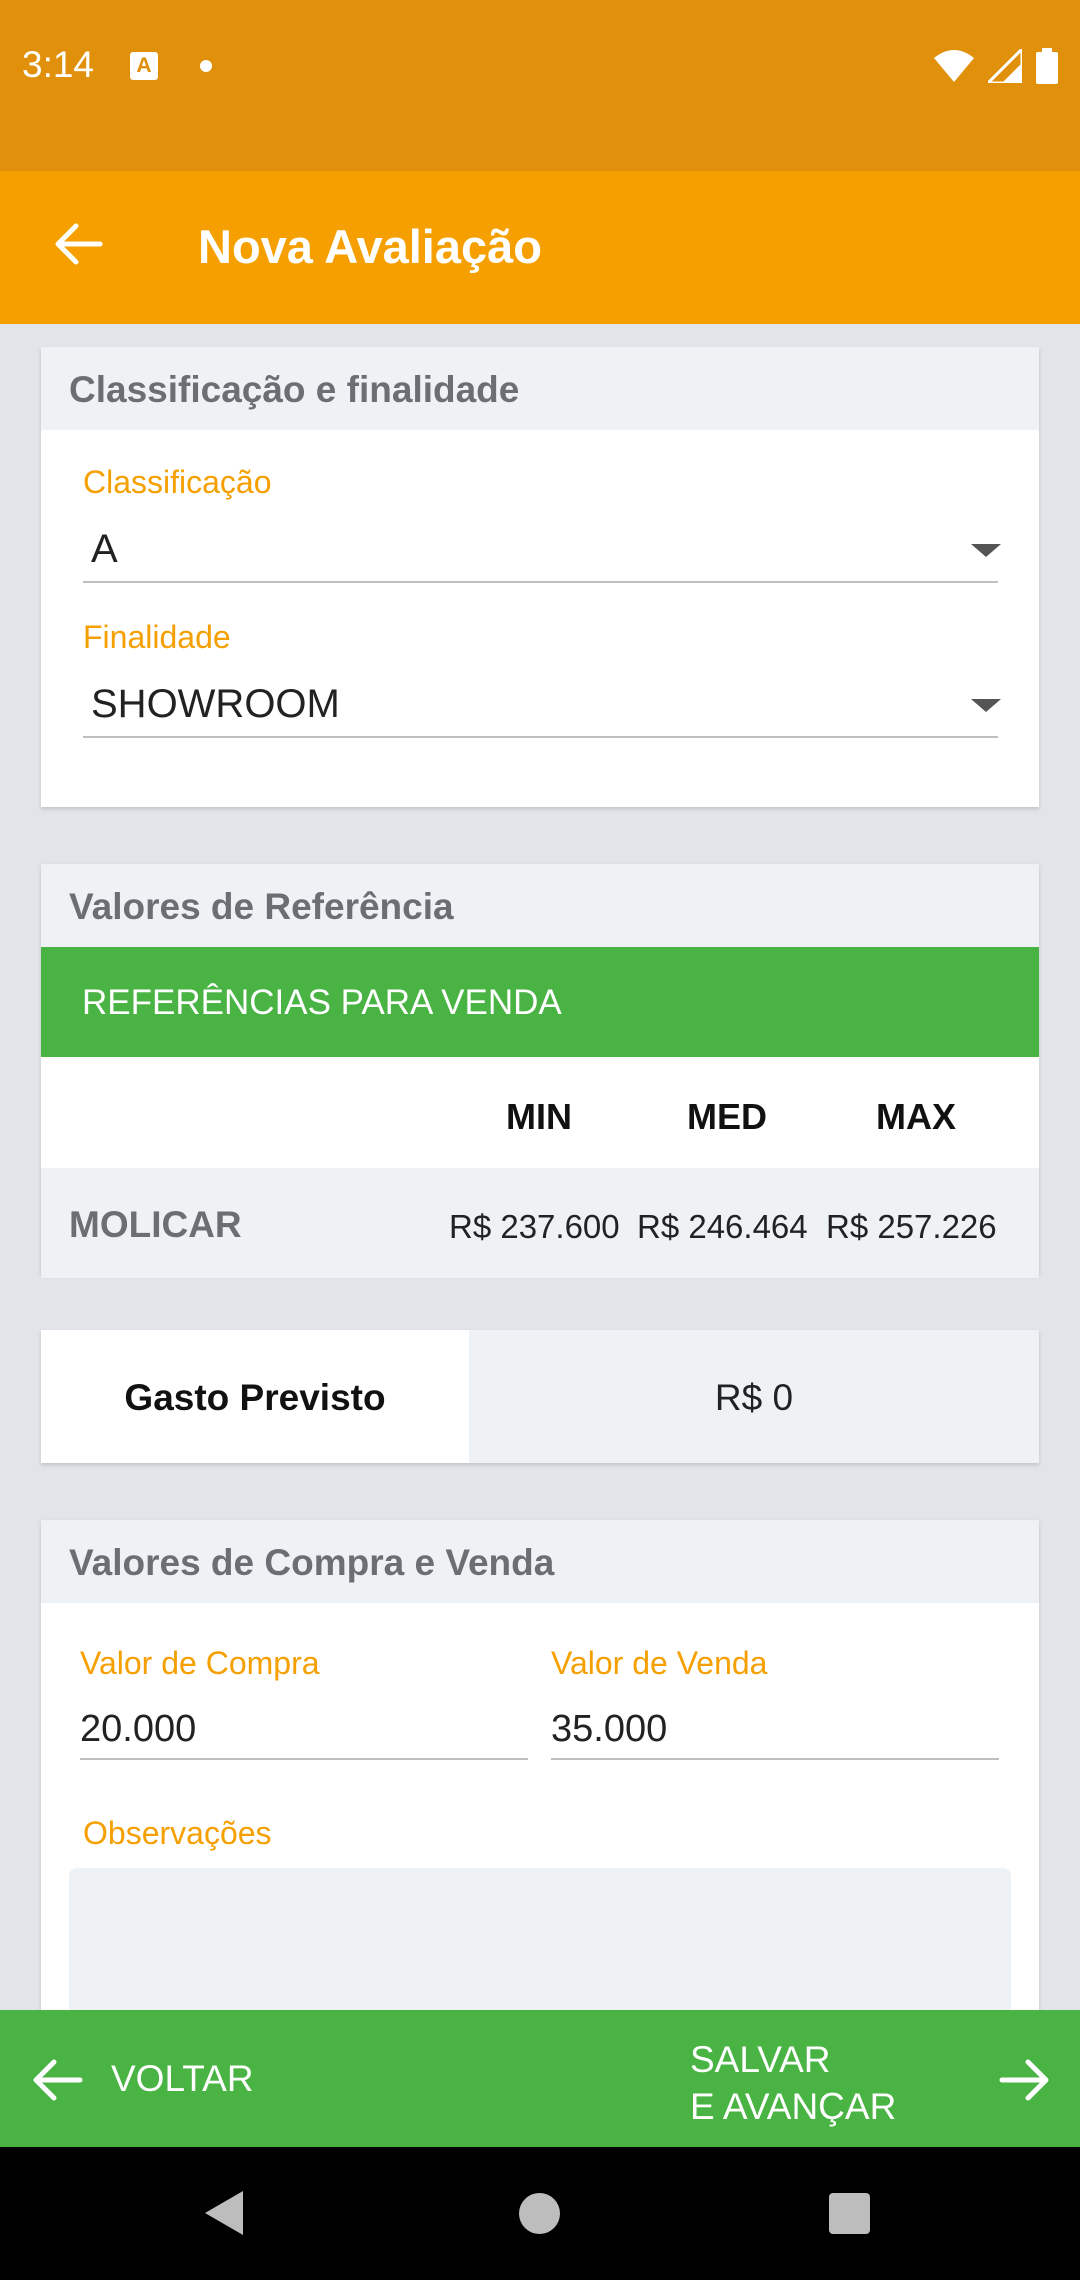 The image size is (1080, 2280). I want to click on gasto-previsto-card: Gasto Previsto R$ 0, so click(540, 1396).